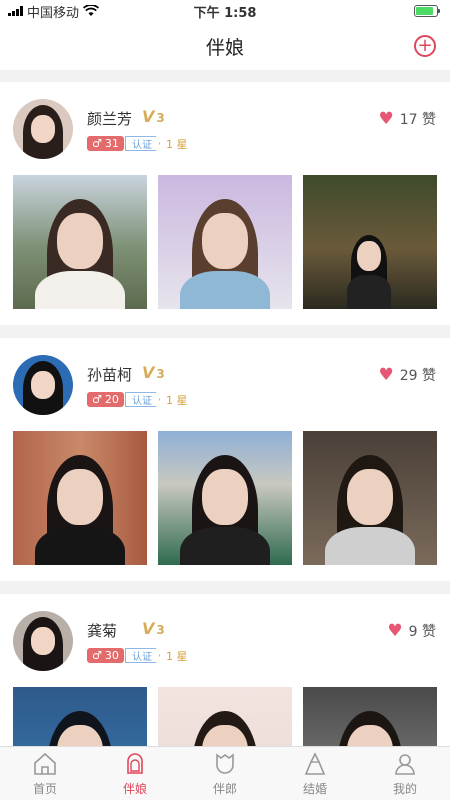 This screenshot has width=450, height=800. I want to click on tab-profile: 我的, so click(405, 773).